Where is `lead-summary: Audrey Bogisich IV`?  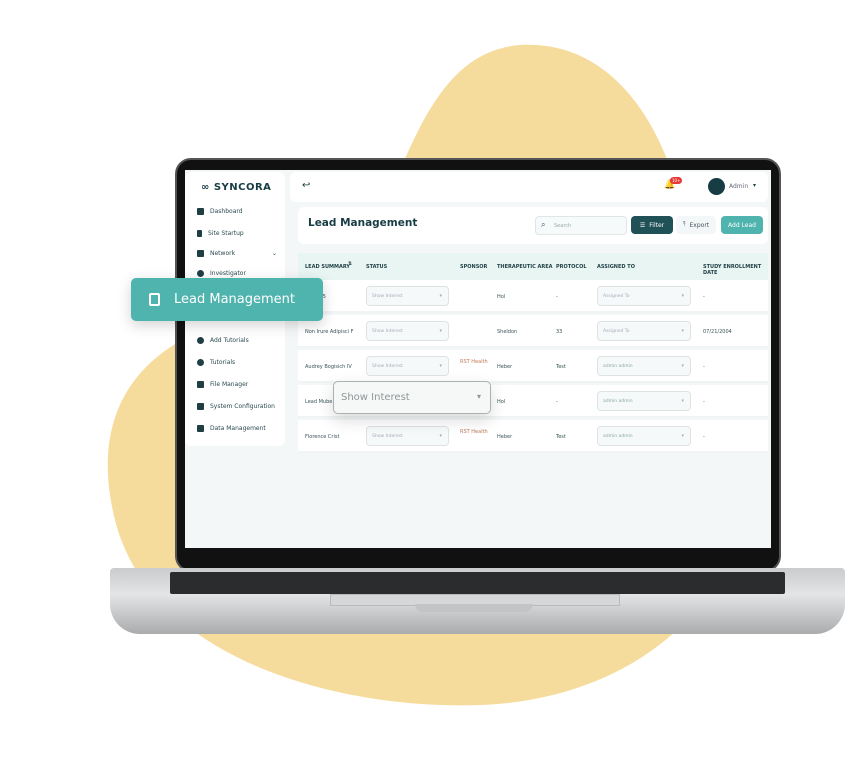 lead-summary: Audrey Bogisich IV is located at coordinates (328, 367).